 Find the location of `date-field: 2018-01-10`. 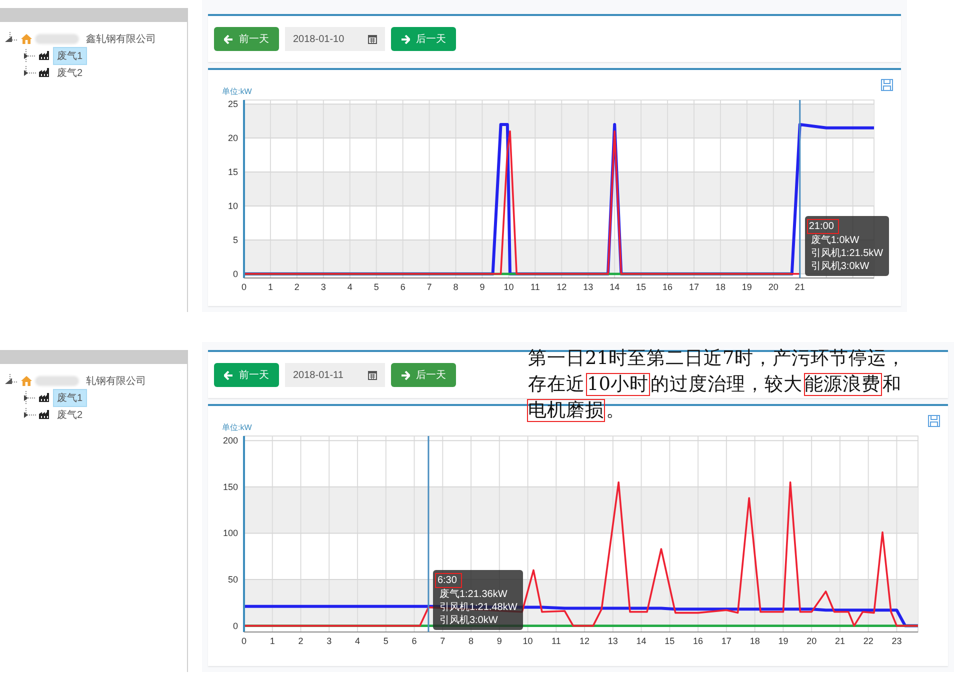

date-field: 2018-01-10 is located at coordinates (335, 39).